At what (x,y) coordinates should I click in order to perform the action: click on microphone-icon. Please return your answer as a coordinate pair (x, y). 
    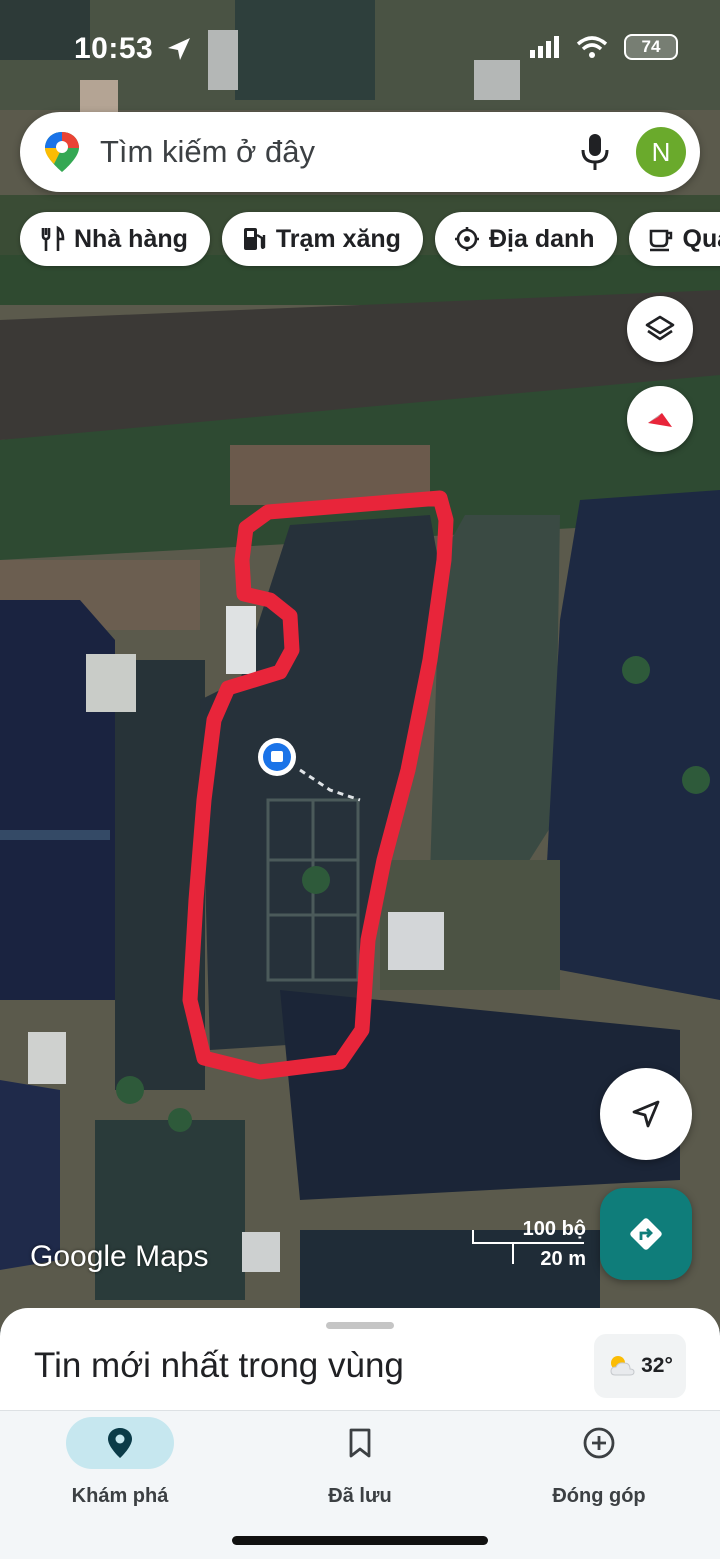
    Looking at the image, I should click on (595, 152).